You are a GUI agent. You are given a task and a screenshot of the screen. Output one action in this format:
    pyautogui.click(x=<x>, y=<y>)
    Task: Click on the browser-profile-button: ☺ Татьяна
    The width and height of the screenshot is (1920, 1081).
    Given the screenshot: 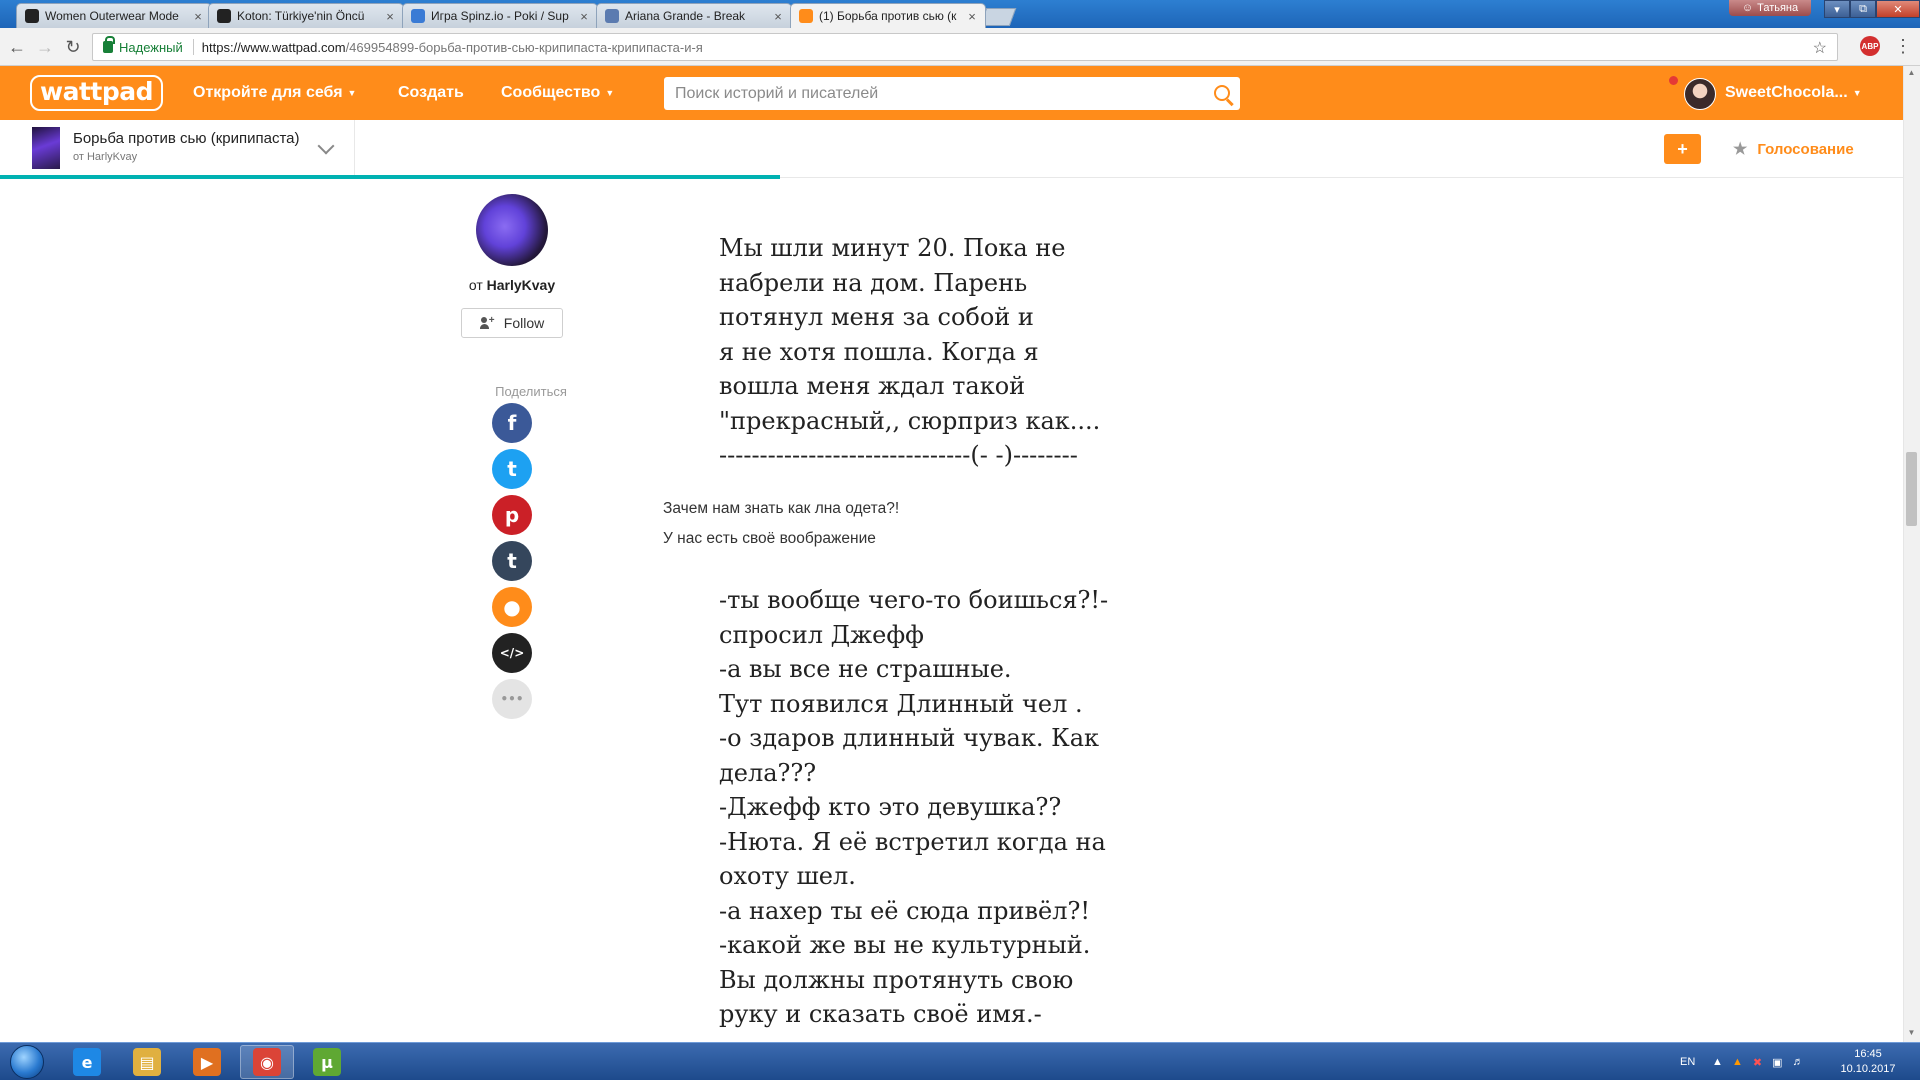 What is the action you would take?
    pyautogui.click(x=1770, y=8)
    